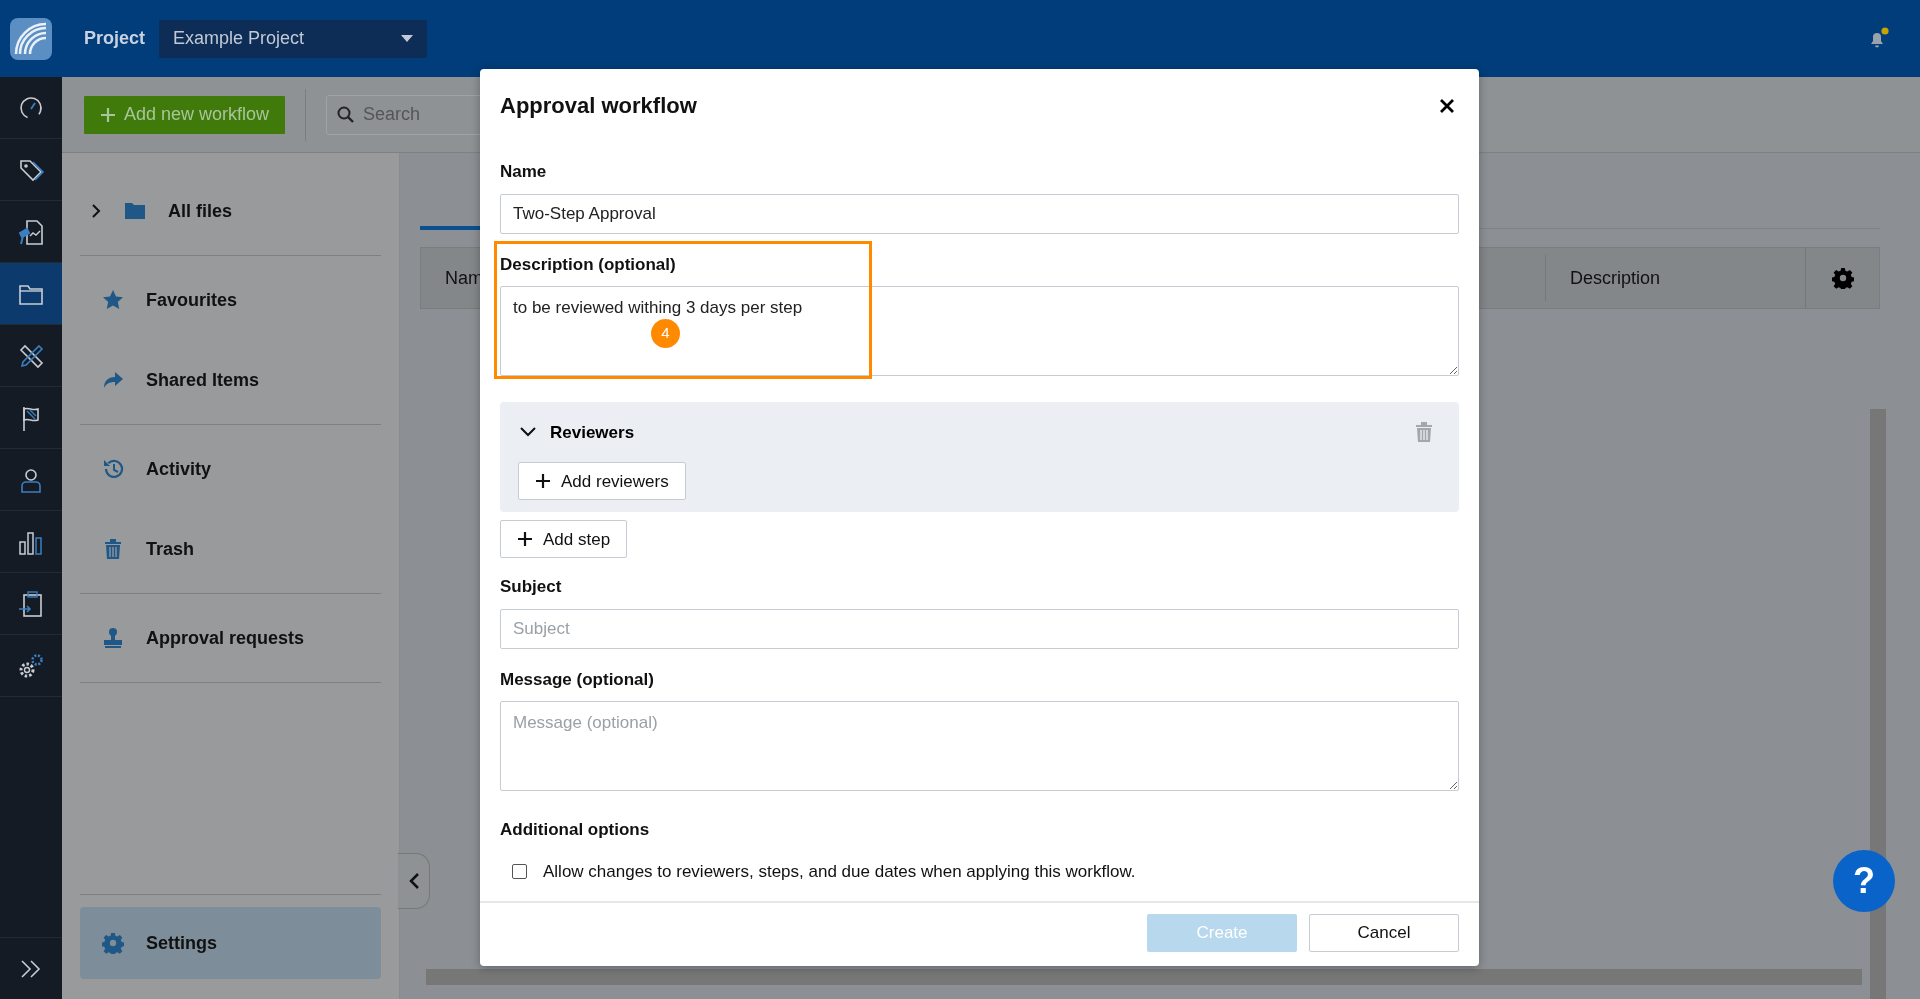 The width and height of the screenshot is (1920, 999). Describe the element at coordinates (577, 679) in the screenshot. I see `field-label: Message (optional)` at that location.